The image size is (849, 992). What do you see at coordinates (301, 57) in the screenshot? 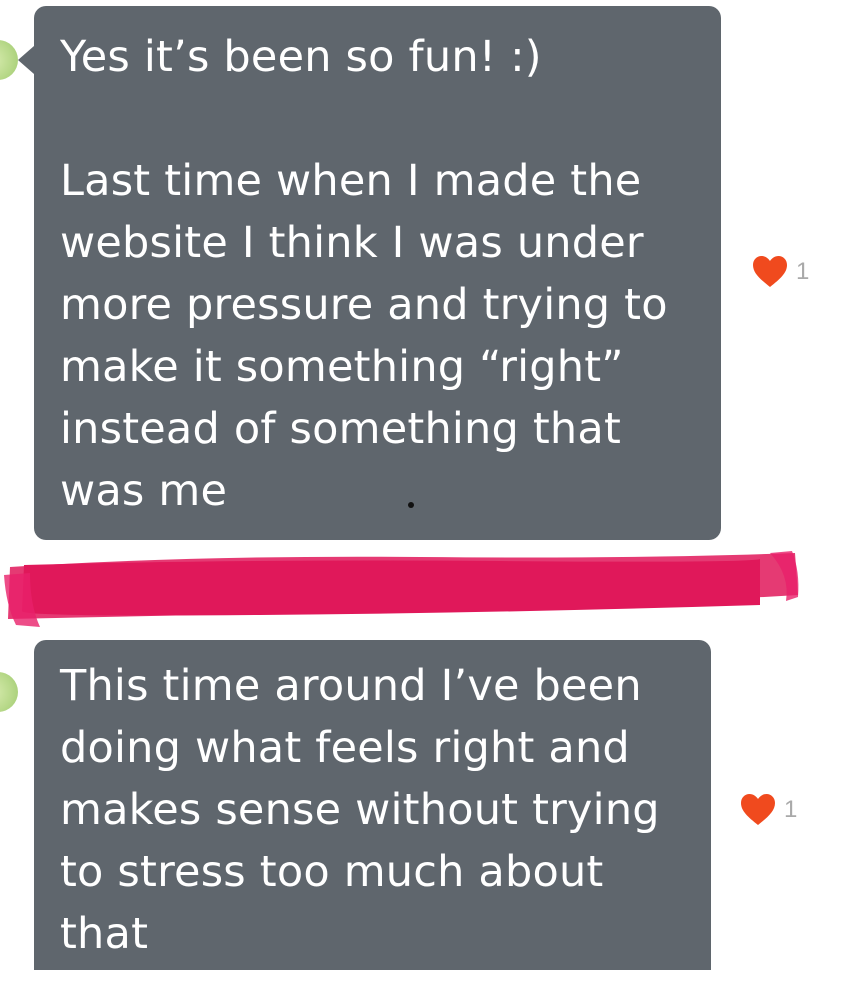
I see `message-text: Yes it’s been so fun! :)` at bounding box center [301, 57].